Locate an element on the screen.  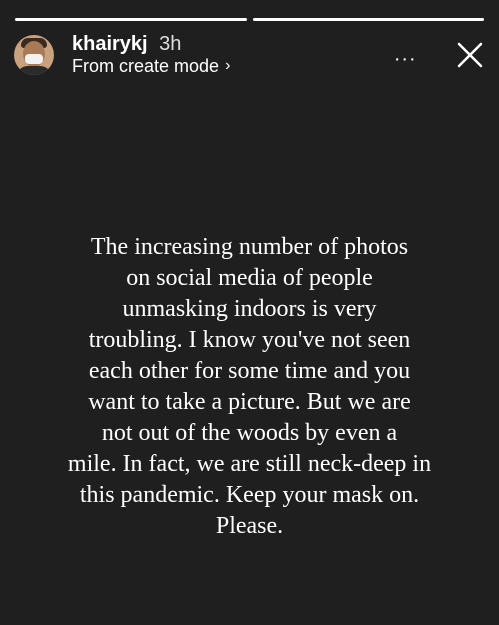
story-text-line: mile. In fact, we are still neck-deep in is located at coordinates (249, 464).